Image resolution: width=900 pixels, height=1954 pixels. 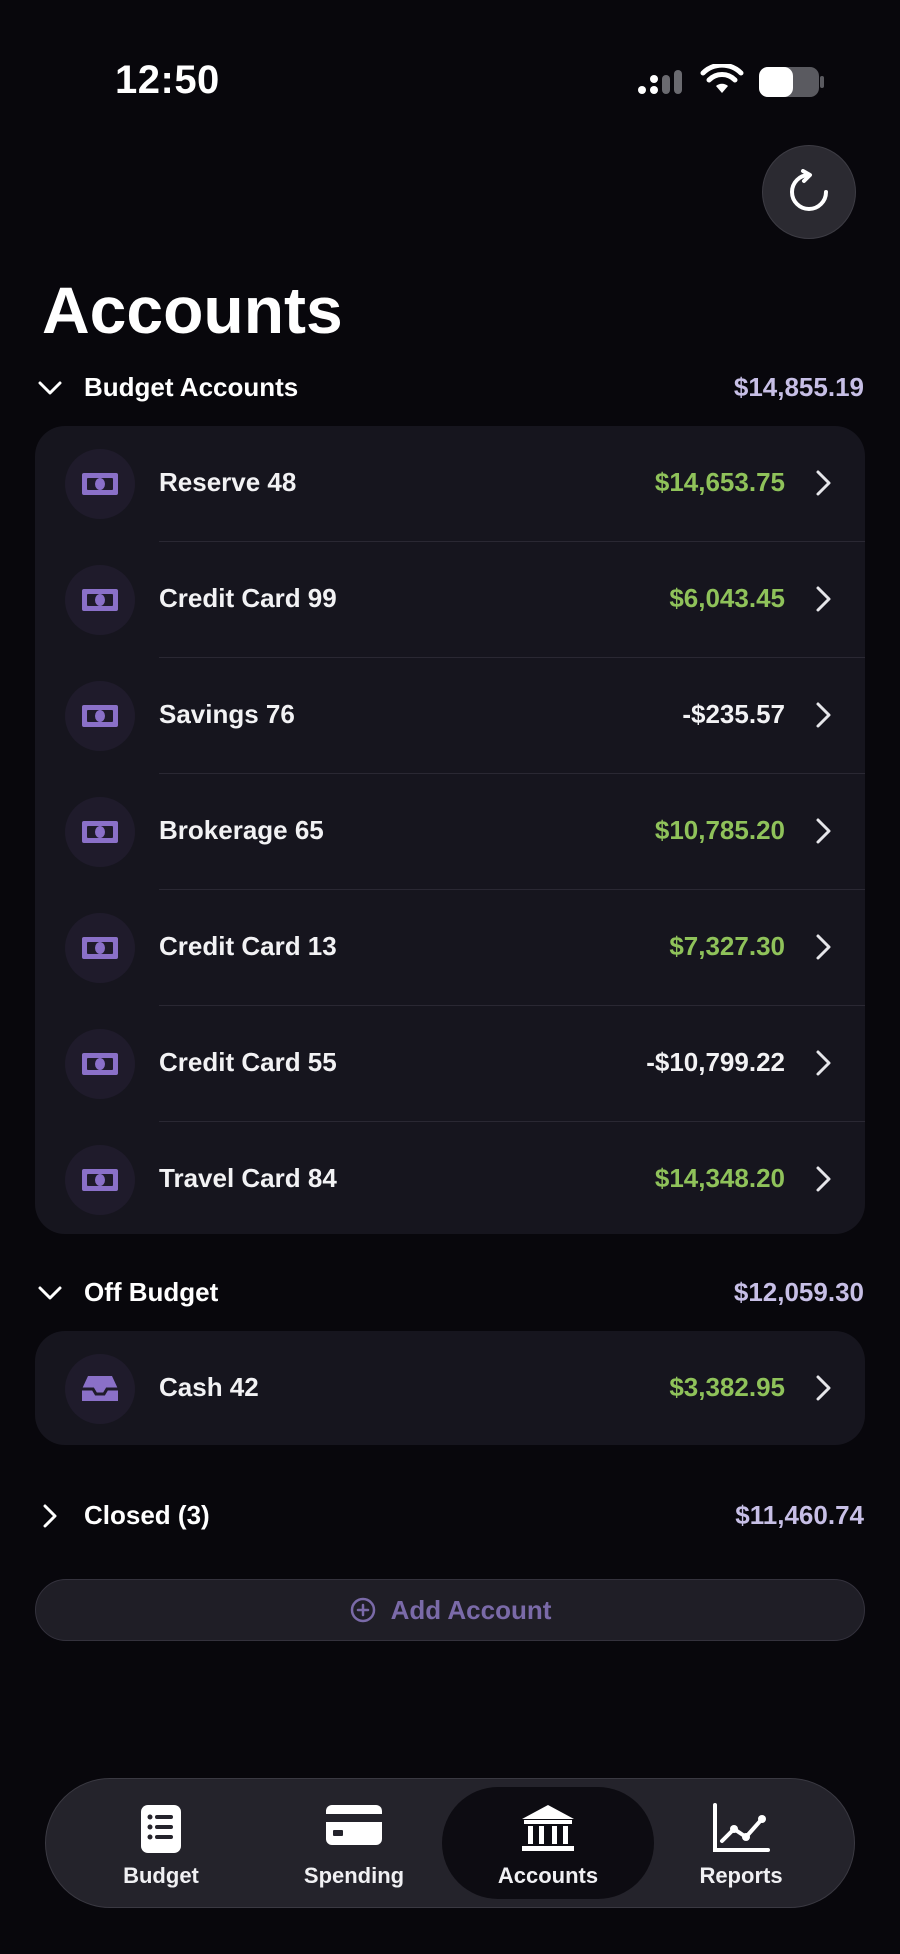 What do you see at coordinates (727, 1387) in the screenshot?
I see `account-balance: $3,382.95` at bounding box center [727, 1387].